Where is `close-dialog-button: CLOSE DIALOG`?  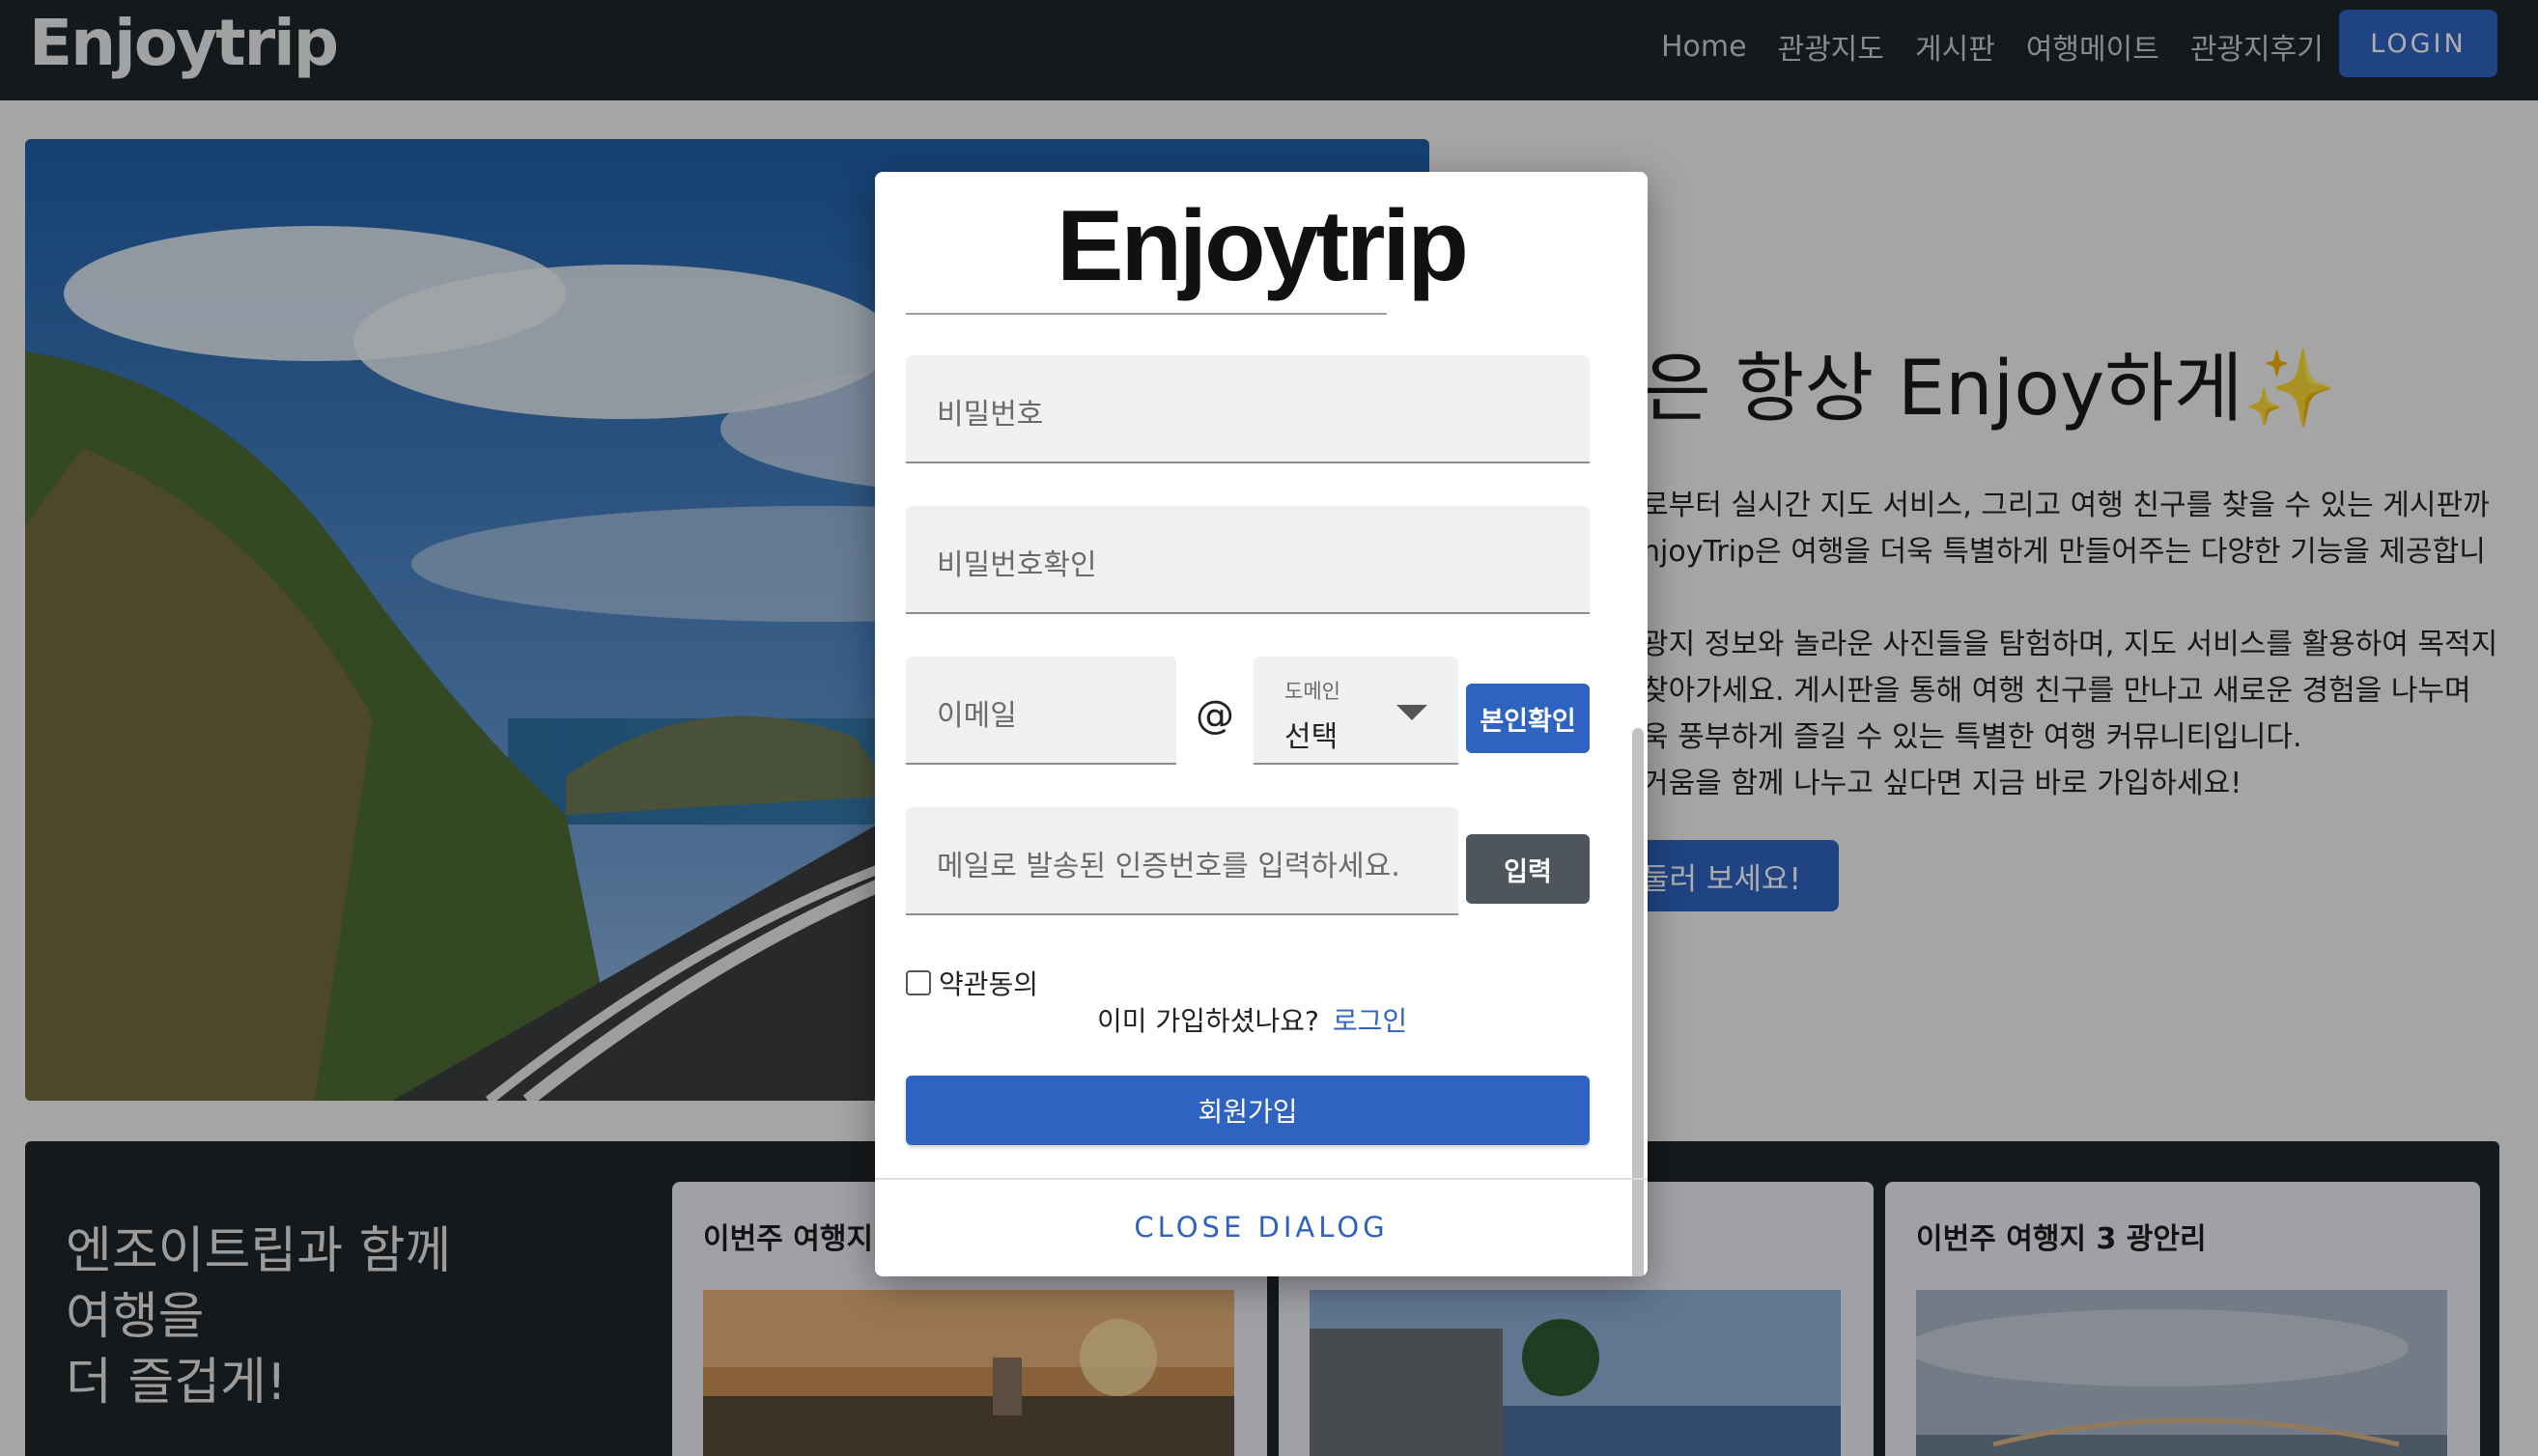 close-dialog-button: CLOSE DIALOG is located at coordinates (1261, 1228).